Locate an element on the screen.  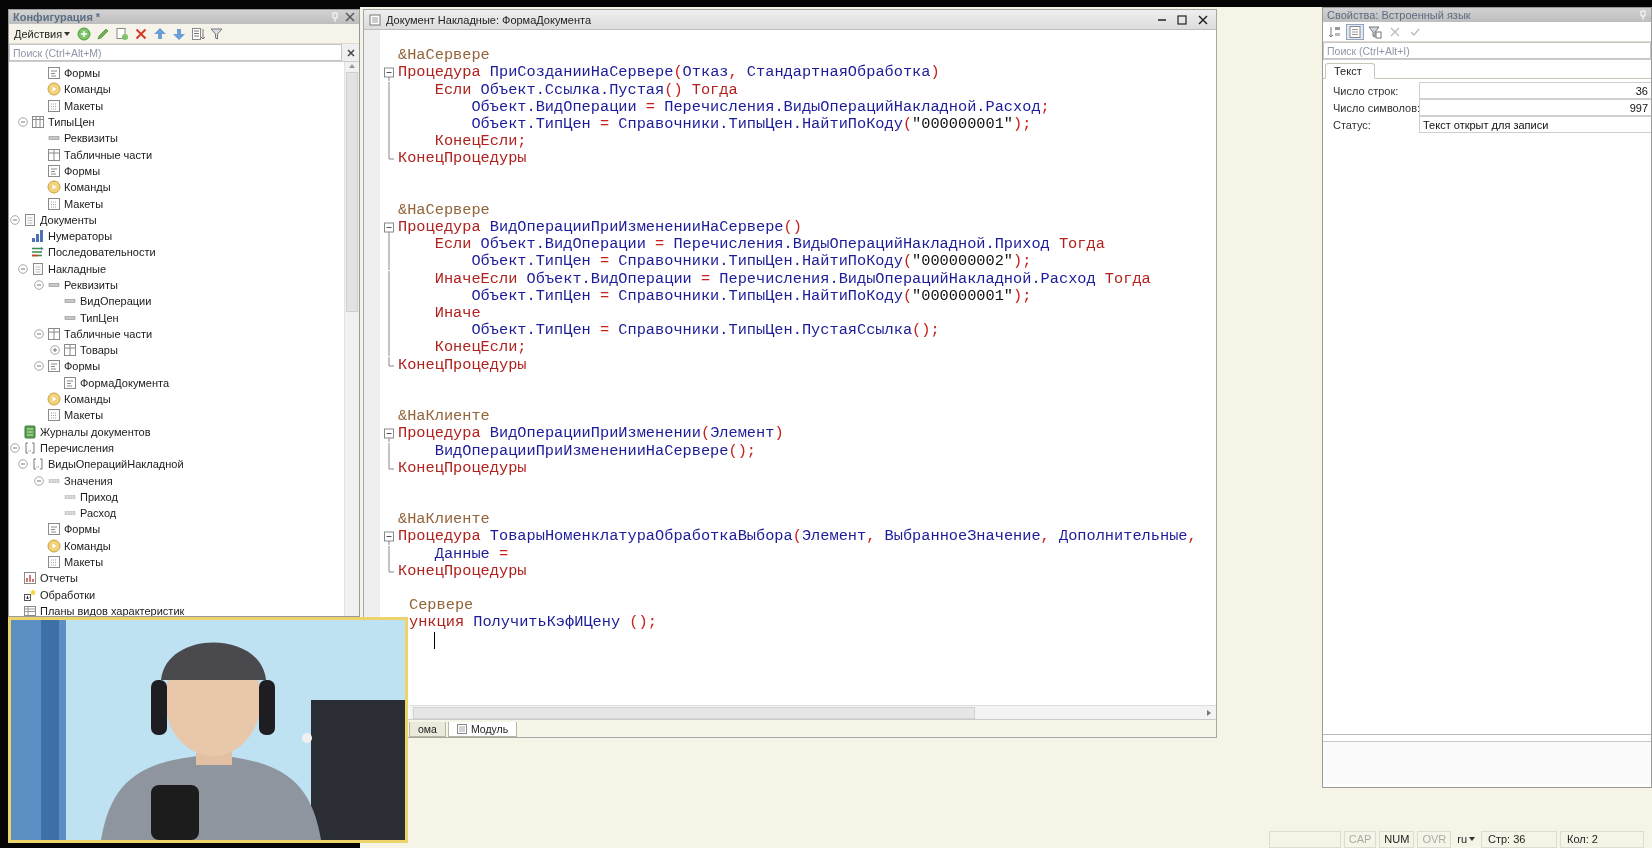
tab: Текст is located at coordinates (1350, 71).